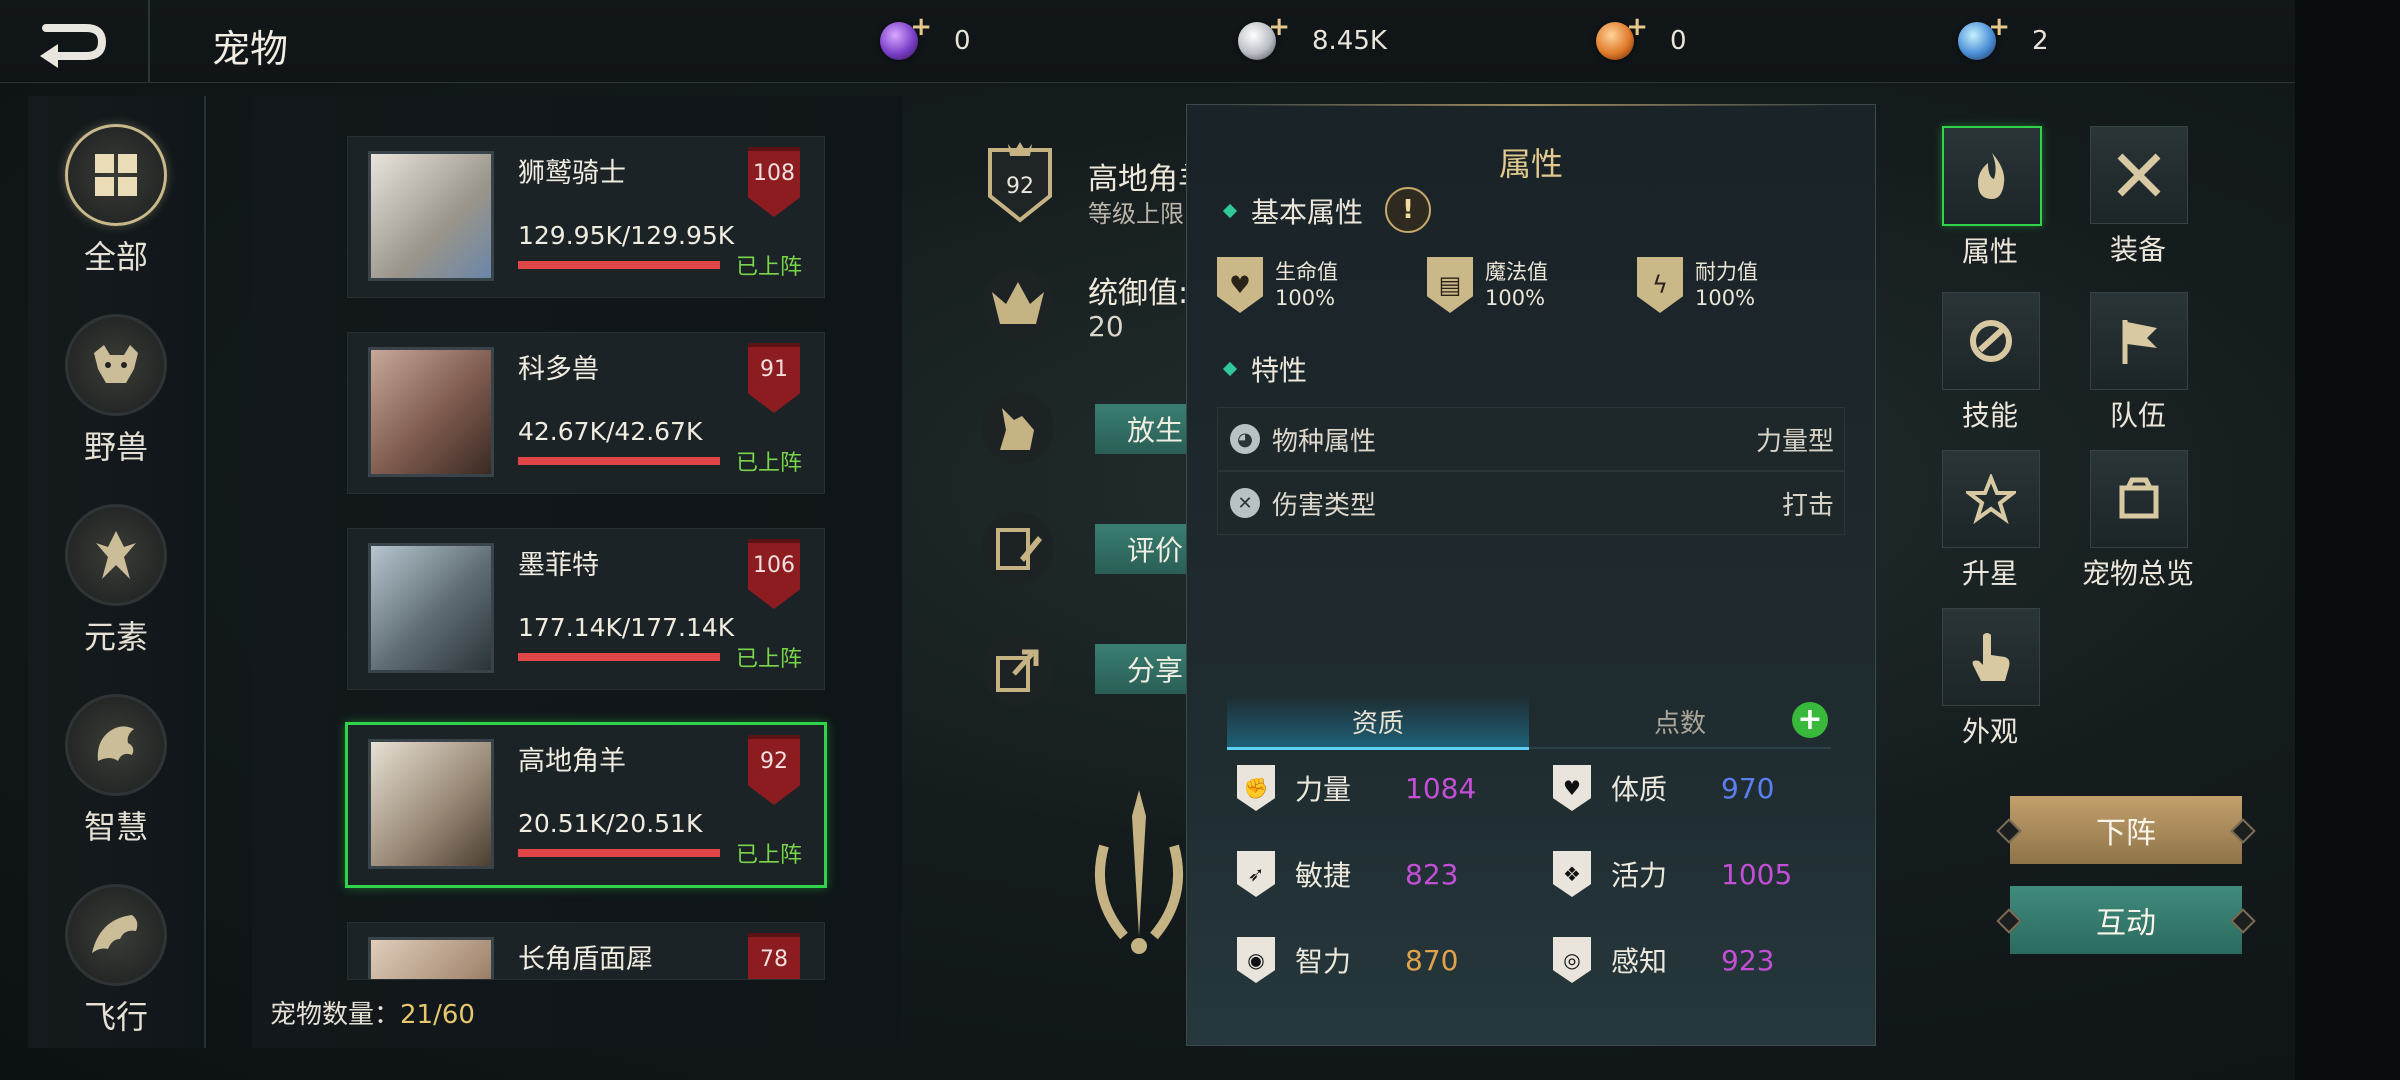 Image resolution: width=2400 pixels, height=1080 pixels. I want to click on menu-equipment: 装备, so click(2139, 197).